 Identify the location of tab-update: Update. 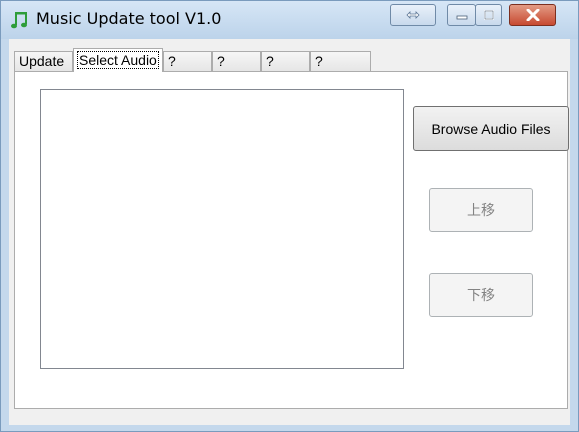
(43, 61).